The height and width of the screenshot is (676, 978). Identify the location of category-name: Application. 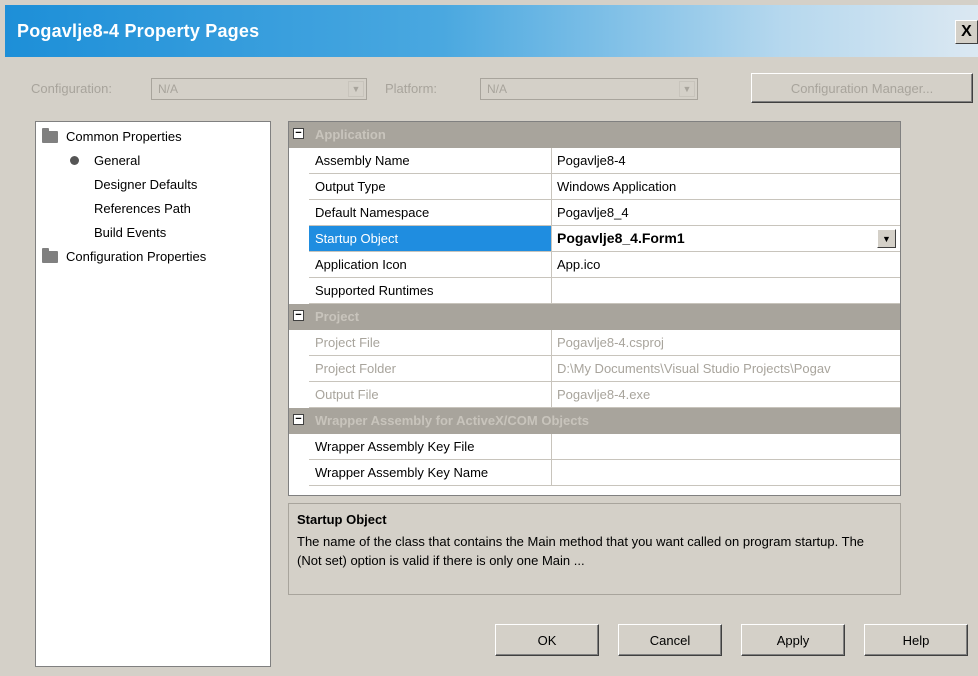
(350, 134).